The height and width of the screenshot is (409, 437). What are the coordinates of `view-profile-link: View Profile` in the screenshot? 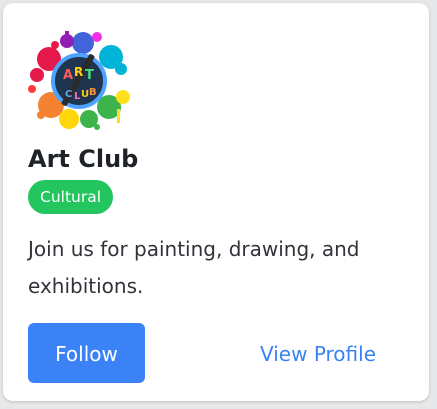 It's located at (318, 354).